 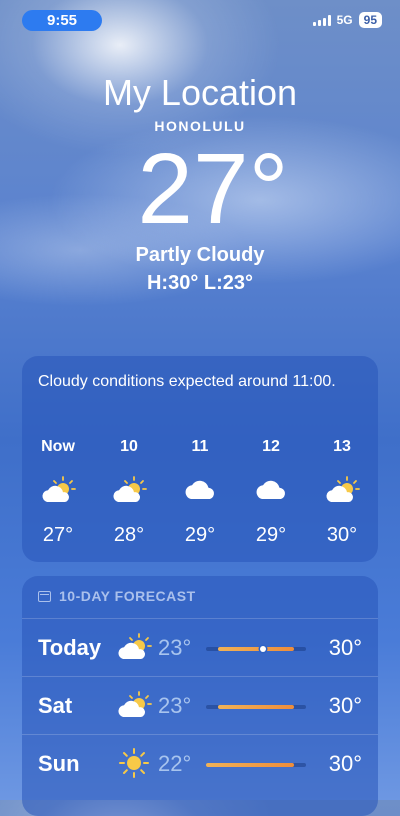 What do you see at coordinates (200, 283) in the screenshot?
I see `high-low-temperature: H:30° L:23°` at bounding box center [200, 283].